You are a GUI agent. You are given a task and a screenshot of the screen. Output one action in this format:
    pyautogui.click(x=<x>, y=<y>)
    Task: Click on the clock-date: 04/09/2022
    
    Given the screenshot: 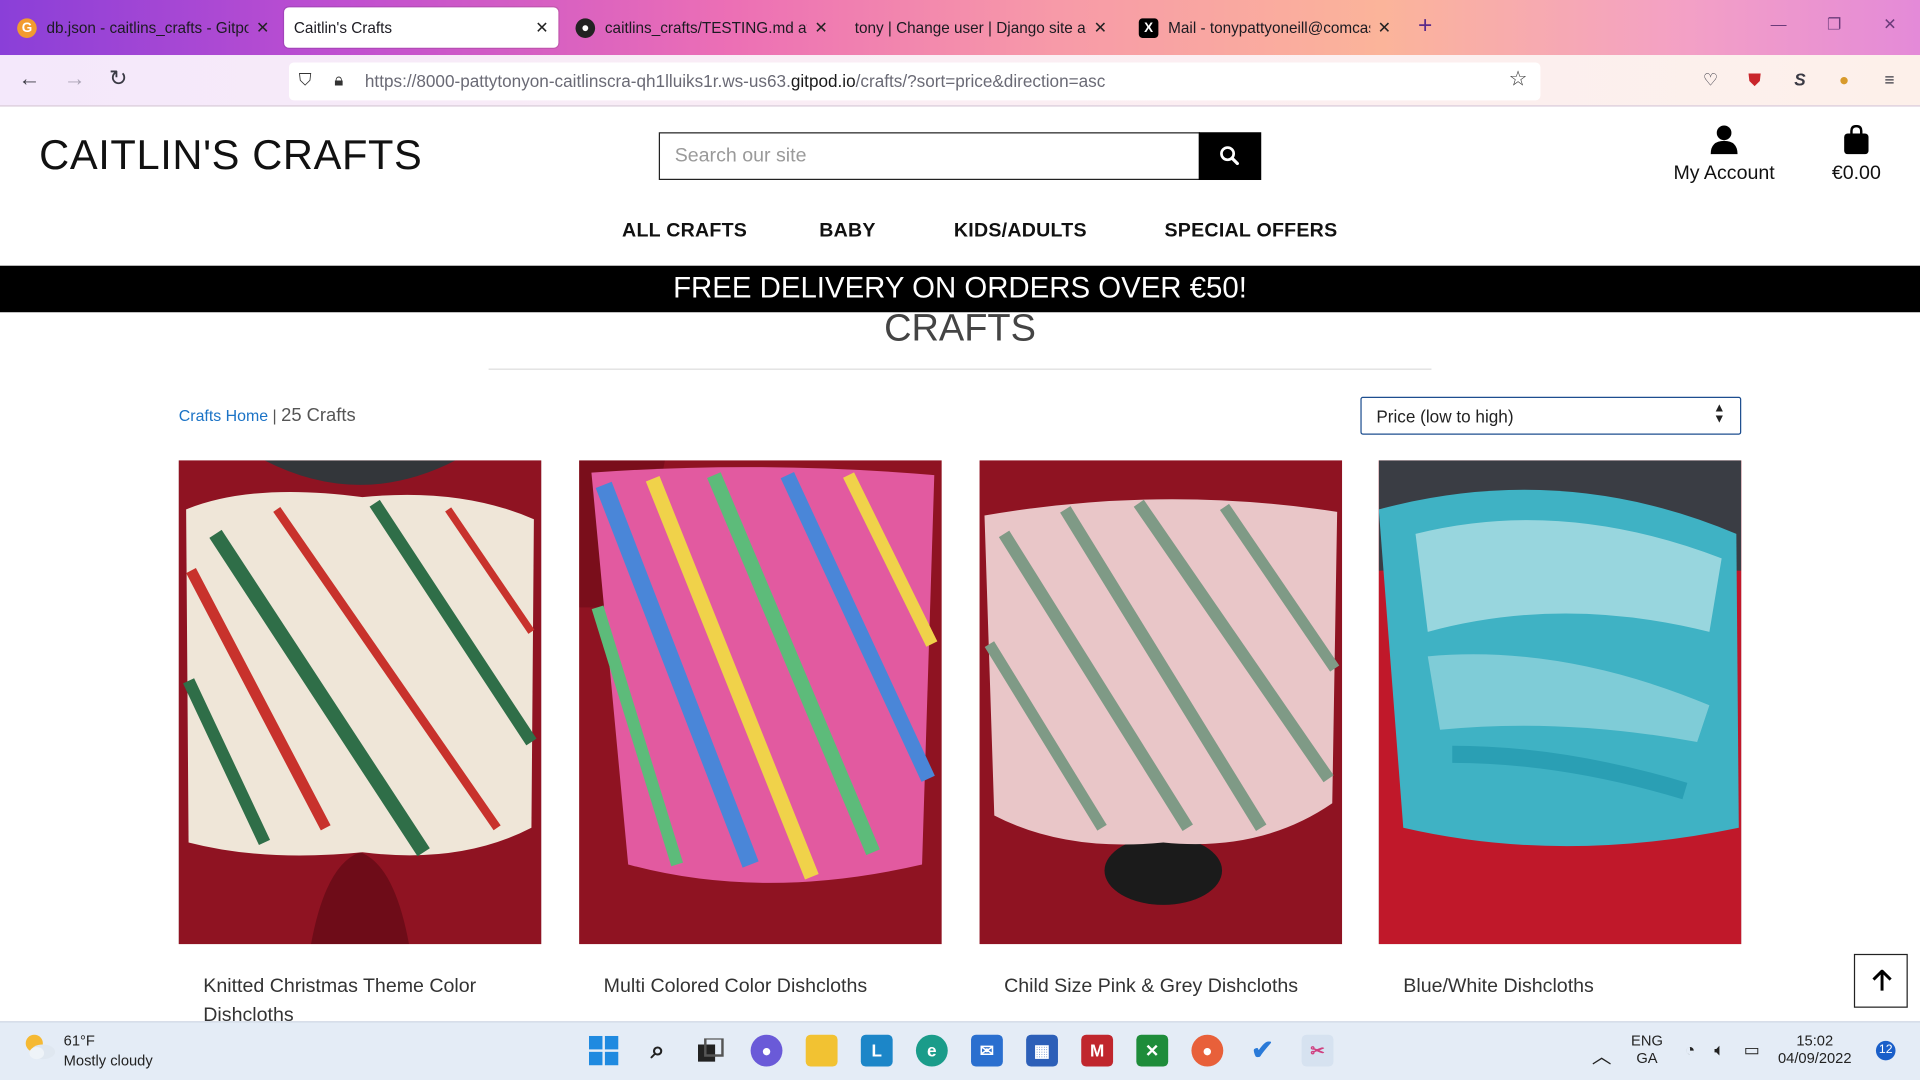 What is the action you would take?
    pyautogui.click(x=1814, y=1058)
    